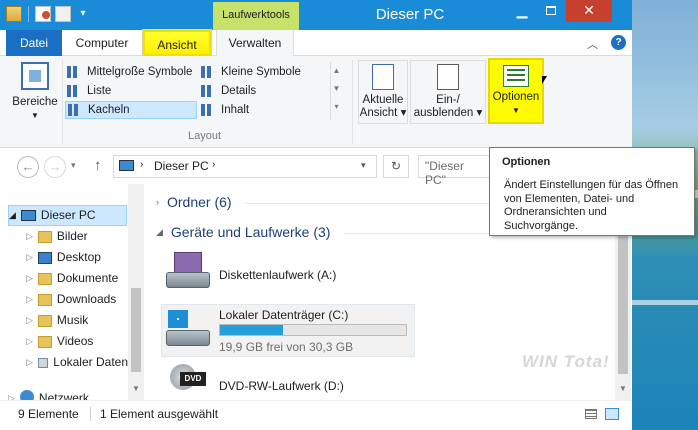  Describe the element at coordinates (59, 341) in the screenshot. I see `nav-item-videos: ▷ Videos` at that location.